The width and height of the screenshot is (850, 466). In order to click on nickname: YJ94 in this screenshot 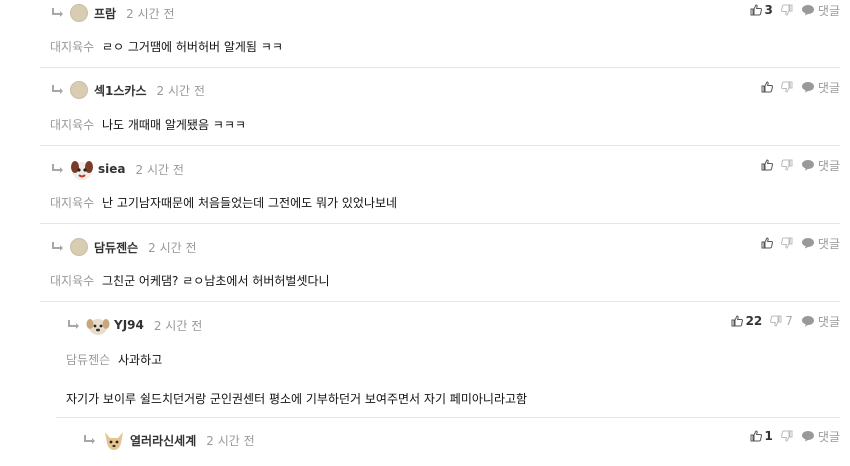, I will do `click(129, 325)`.